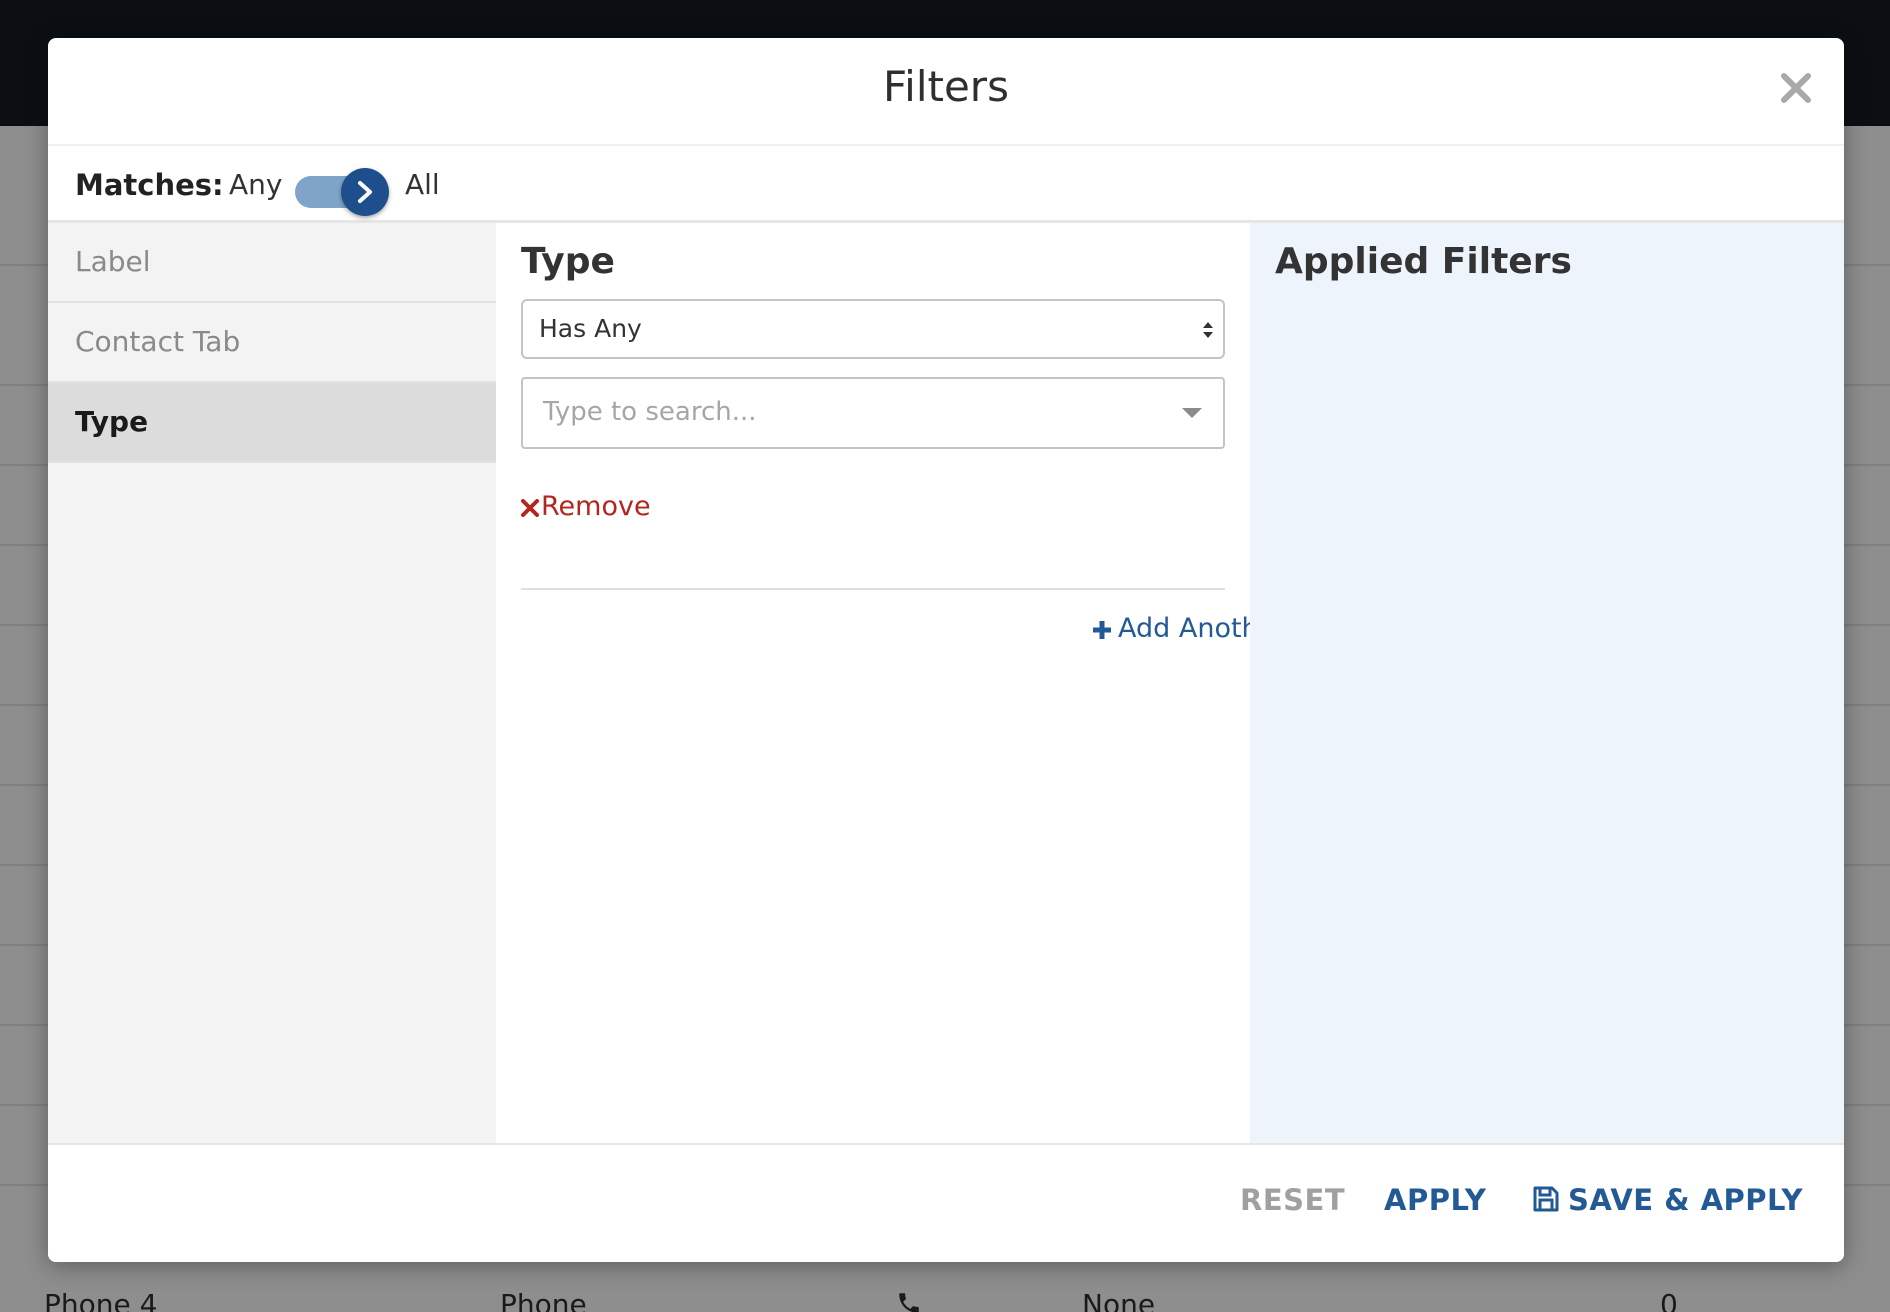  I want to click on match-all-option: All, so click(422, 184).